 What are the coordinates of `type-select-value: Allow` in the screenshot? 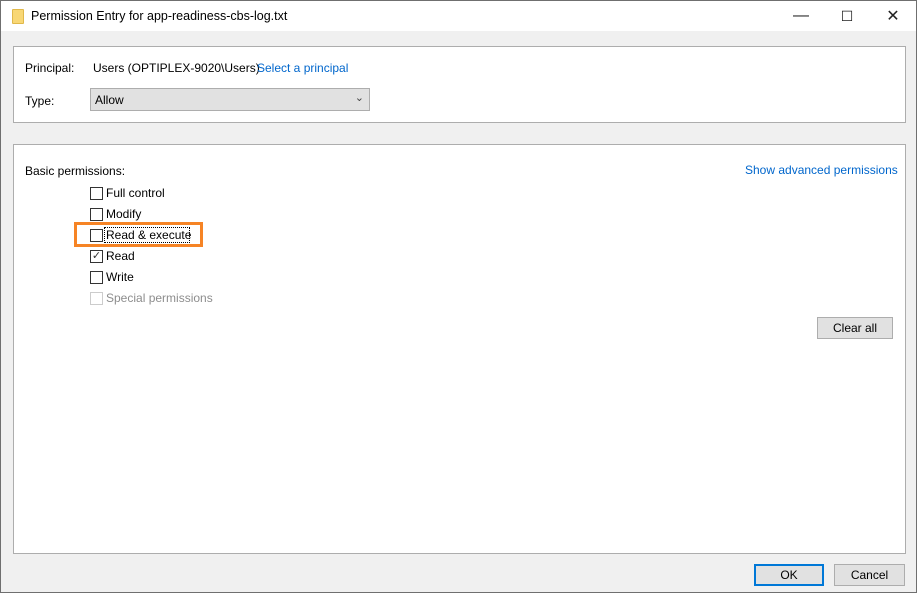 It's located at (109, 100).